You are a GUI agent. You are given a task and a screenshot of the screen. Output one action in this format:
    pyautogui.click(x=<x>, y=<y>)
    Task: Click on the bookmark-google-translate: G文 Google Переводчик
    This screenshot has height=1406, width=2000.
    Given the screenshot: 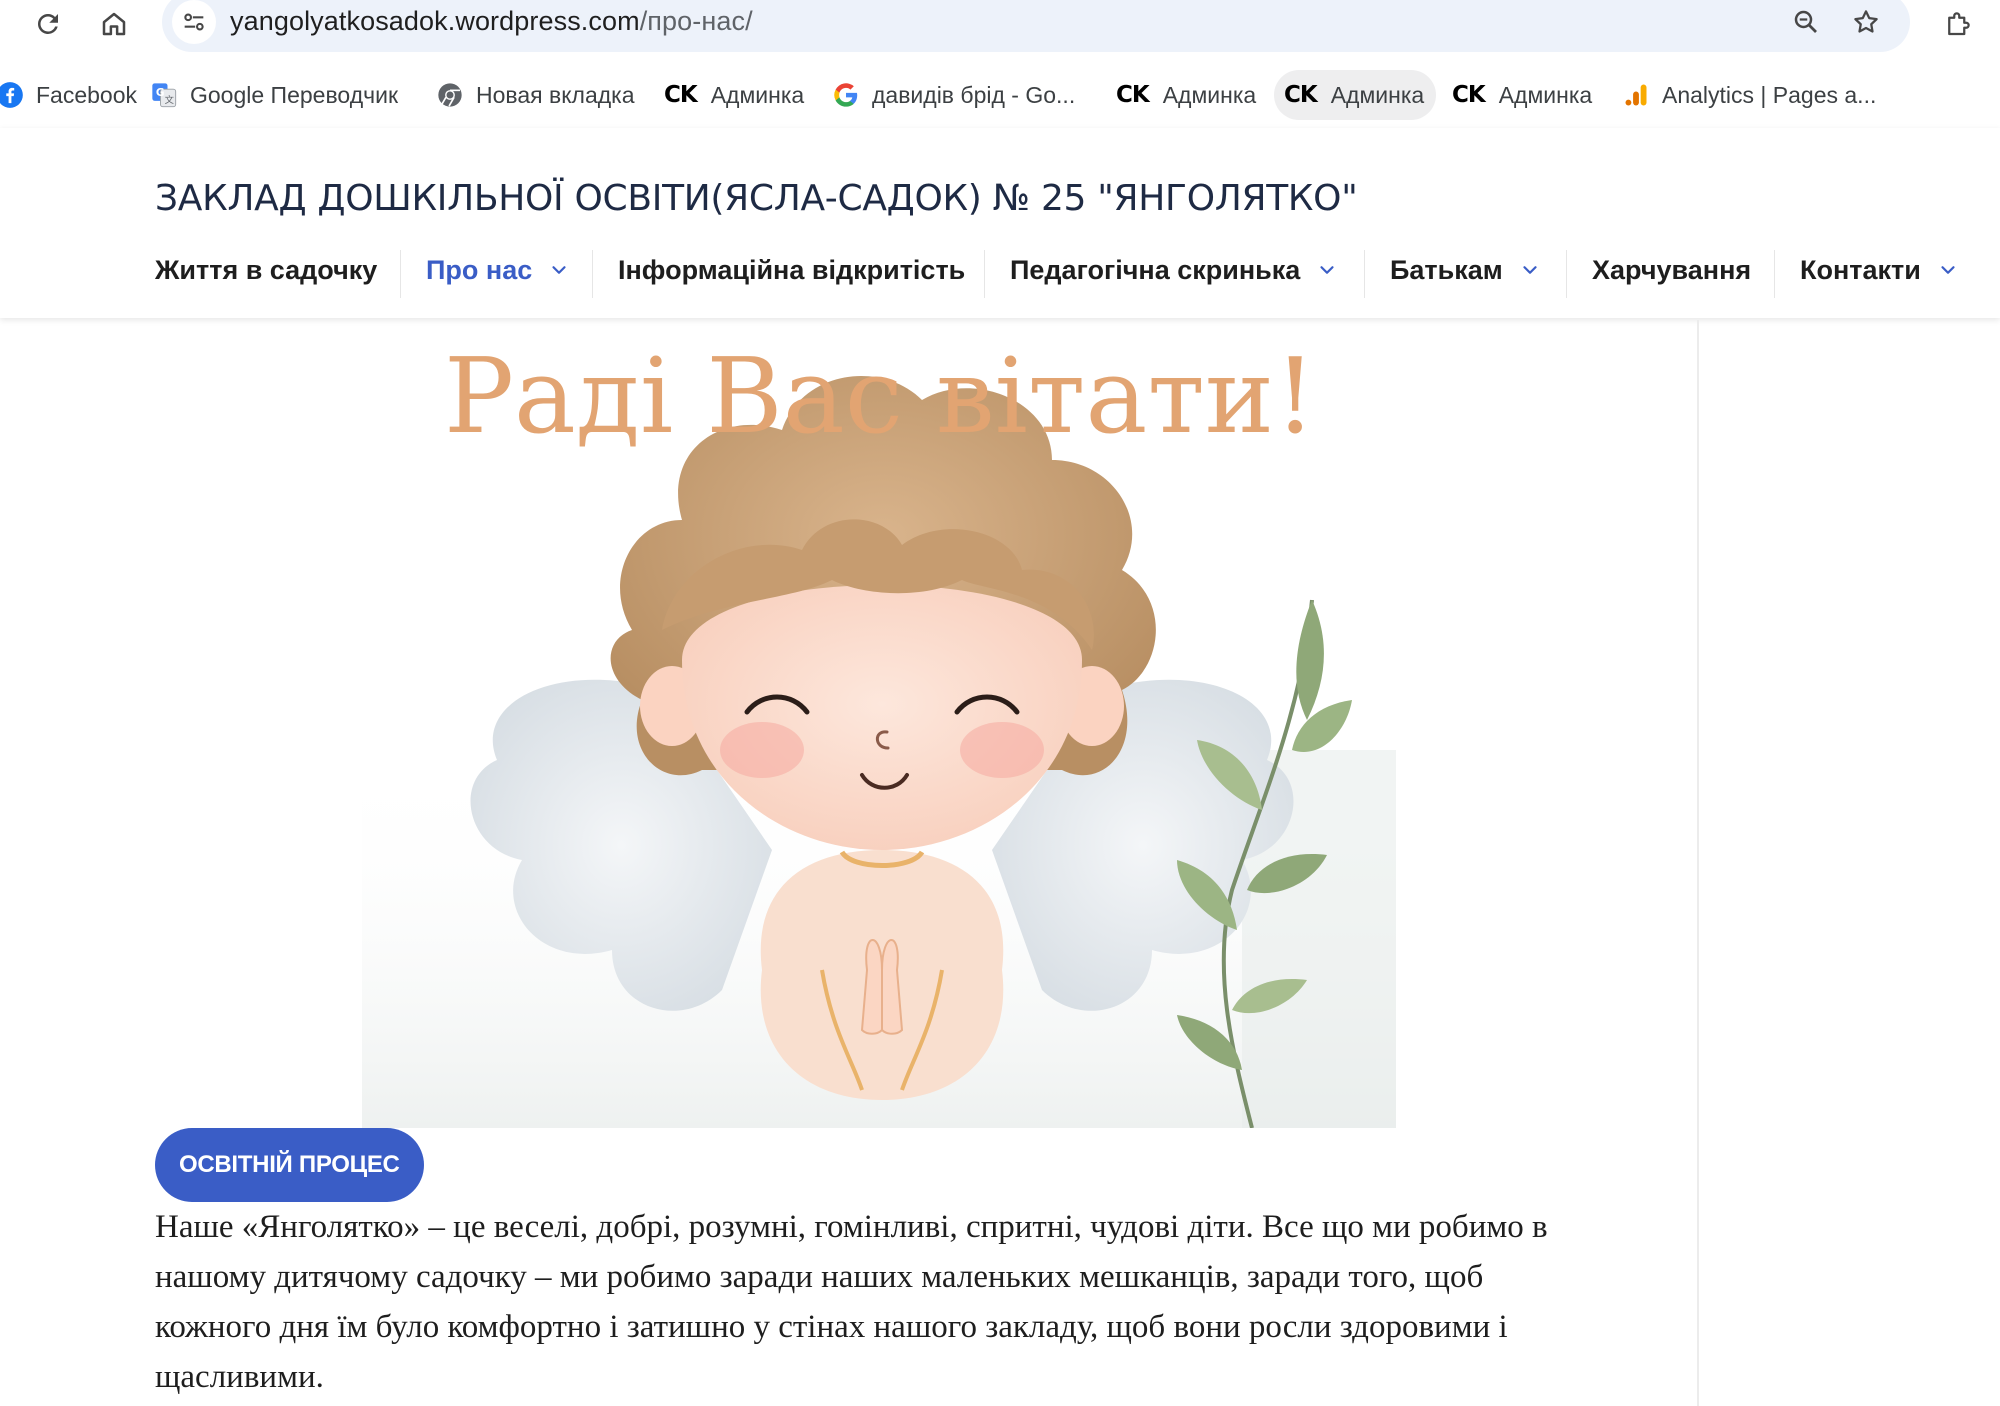 What is the action you would take?
    pyautogui.click(x=275, y=95)
    